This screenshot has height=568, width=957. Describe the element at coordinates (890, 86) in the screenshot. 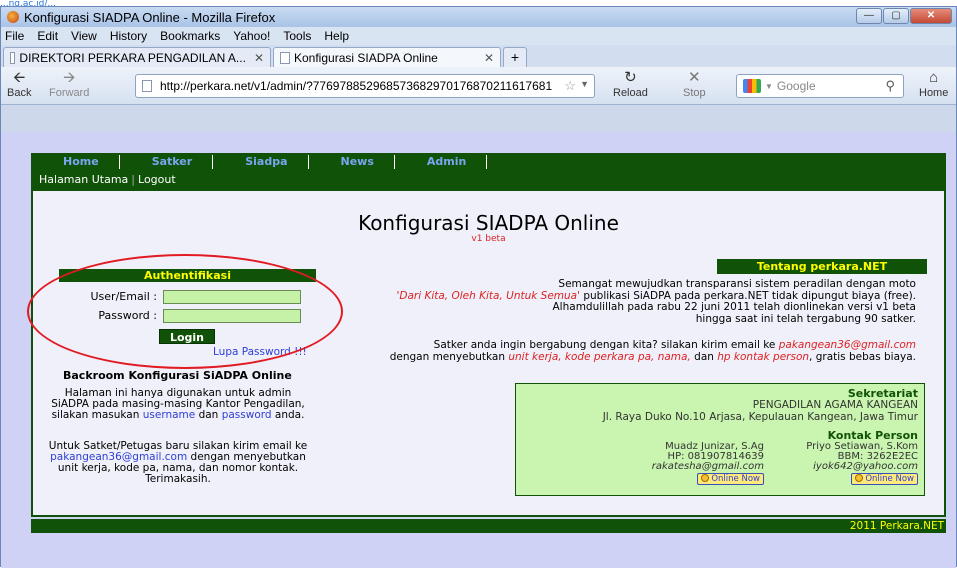

I see `search-icon: ⚲` at that location.